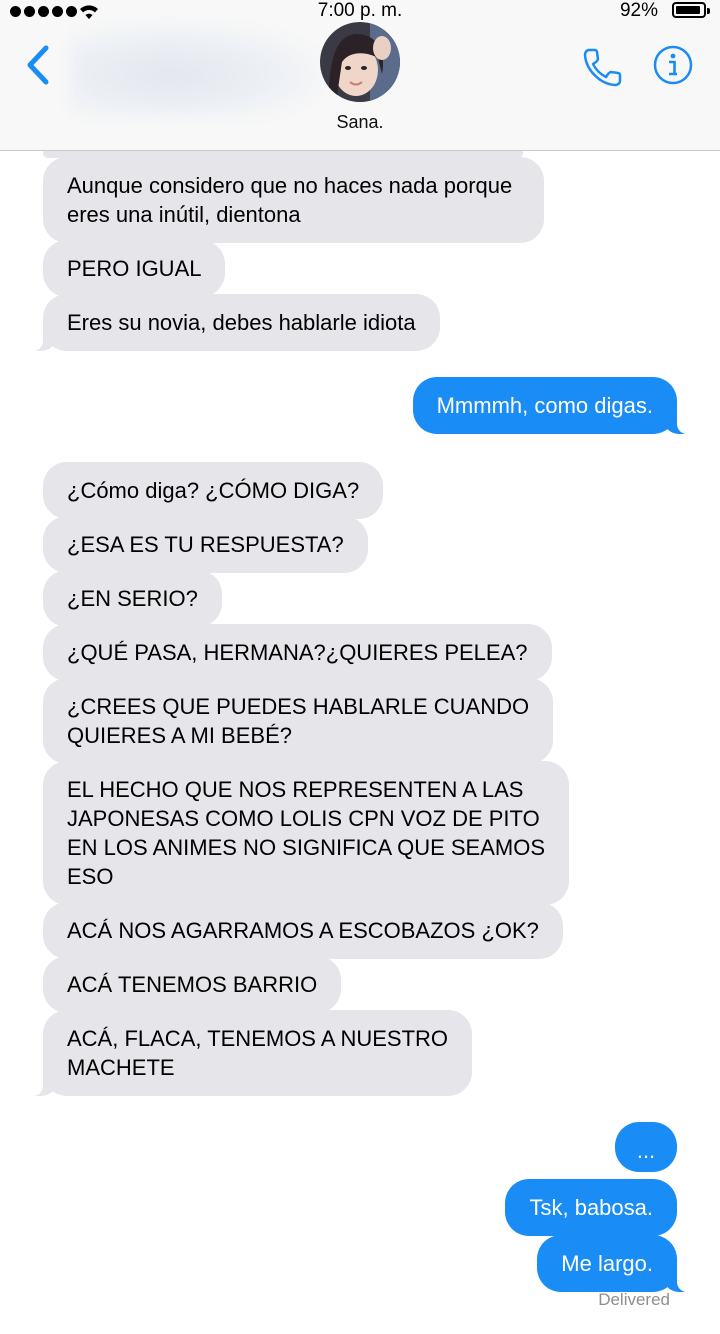  I want to click on chevron-left-icon, so click(38, 65).